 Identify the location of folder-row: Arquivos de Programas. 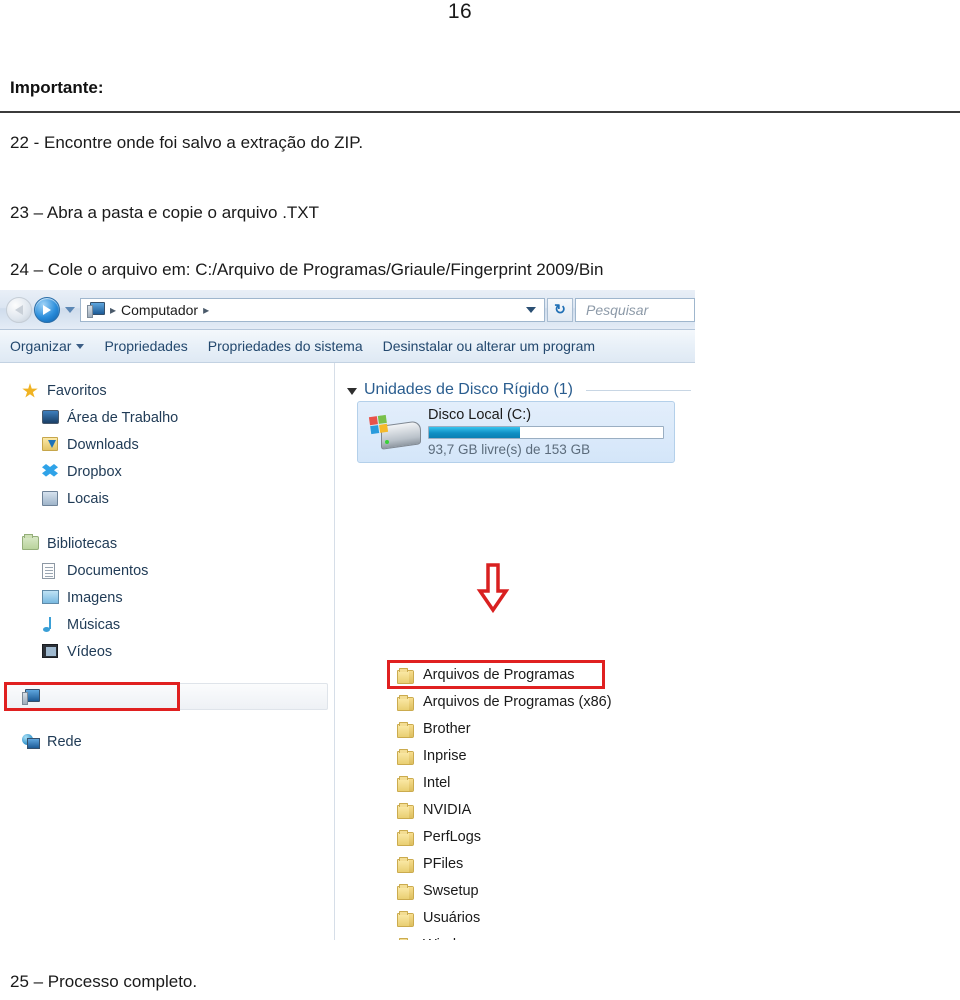
(515, 674).